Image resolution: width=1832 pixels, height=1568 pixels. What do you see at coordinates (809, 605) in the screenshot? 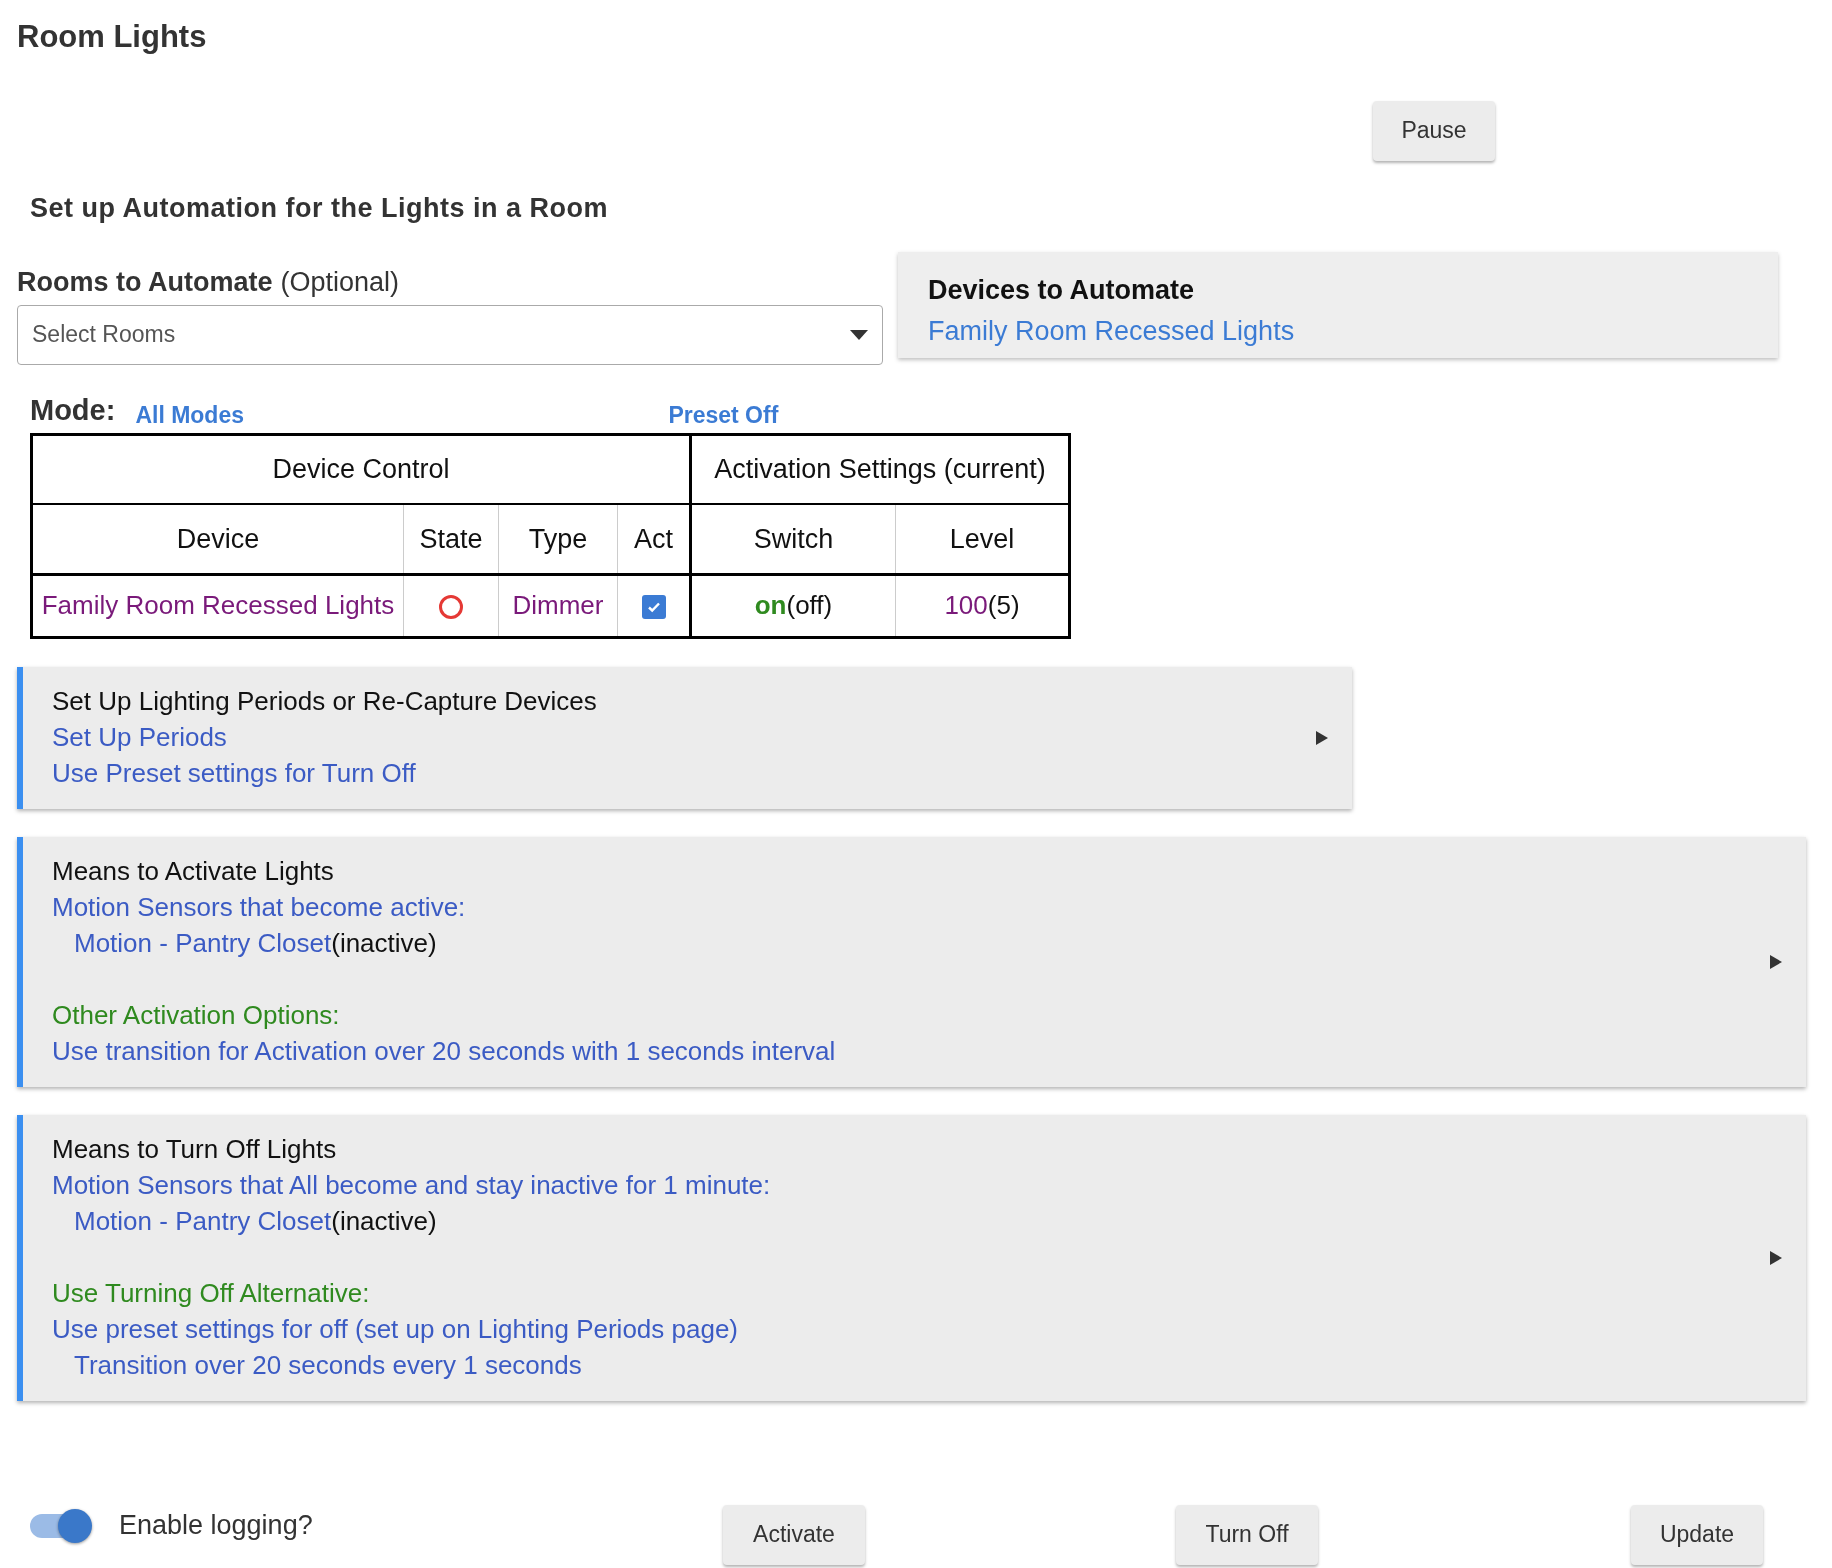
I see `switch-current: (off)` at bounding box center [809, 605].